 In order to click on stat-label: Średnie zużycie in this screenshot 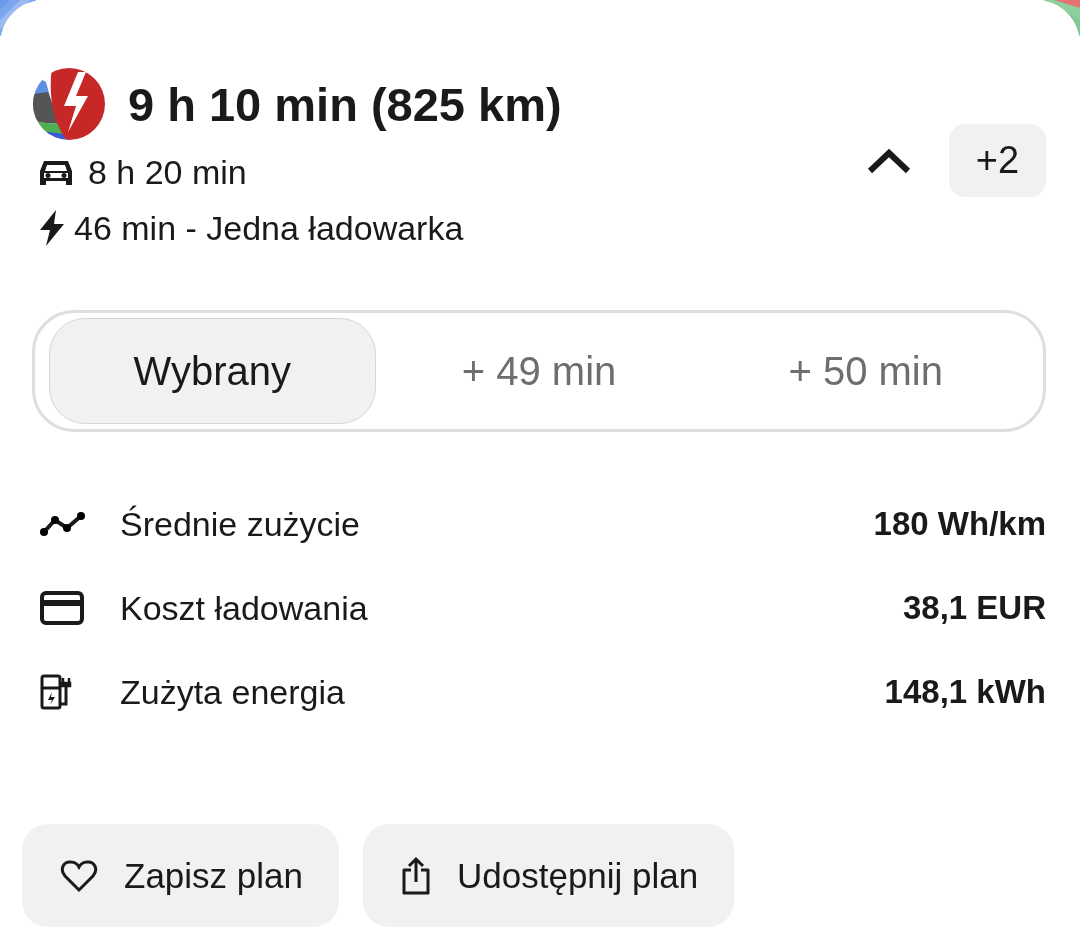, I will do `click(240, 524)`.